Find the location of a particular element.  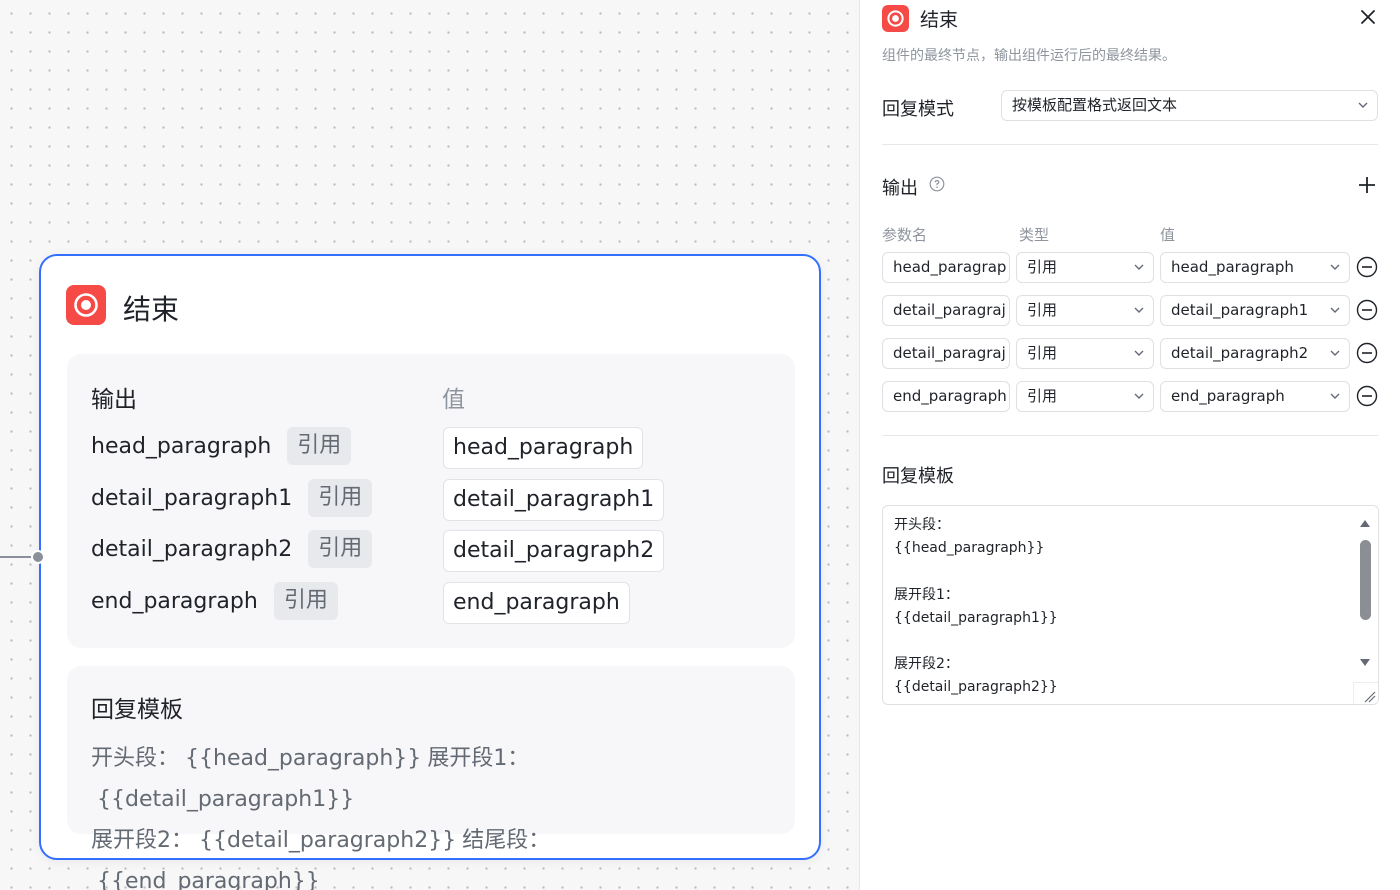

param-value: head_paragraph is located at coordinates (1232, 267).